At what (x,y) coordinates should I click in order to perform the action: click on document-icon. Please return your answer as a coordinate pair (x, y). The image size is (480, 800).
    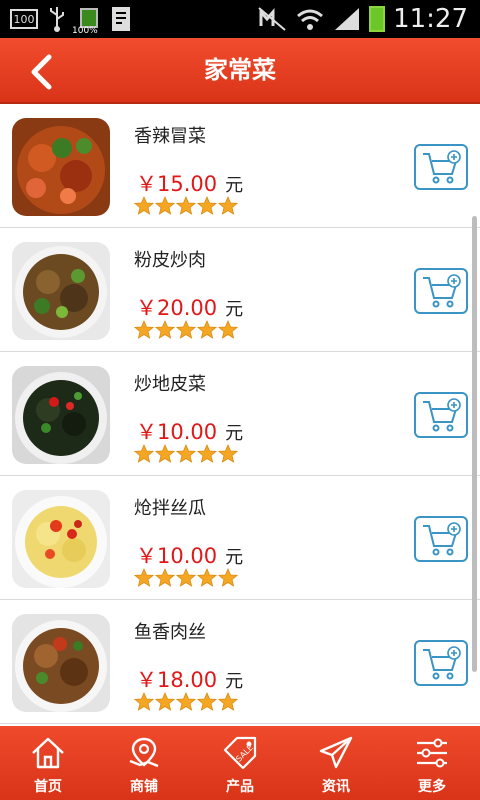
    Looking at the image, I should click on (121, 19).